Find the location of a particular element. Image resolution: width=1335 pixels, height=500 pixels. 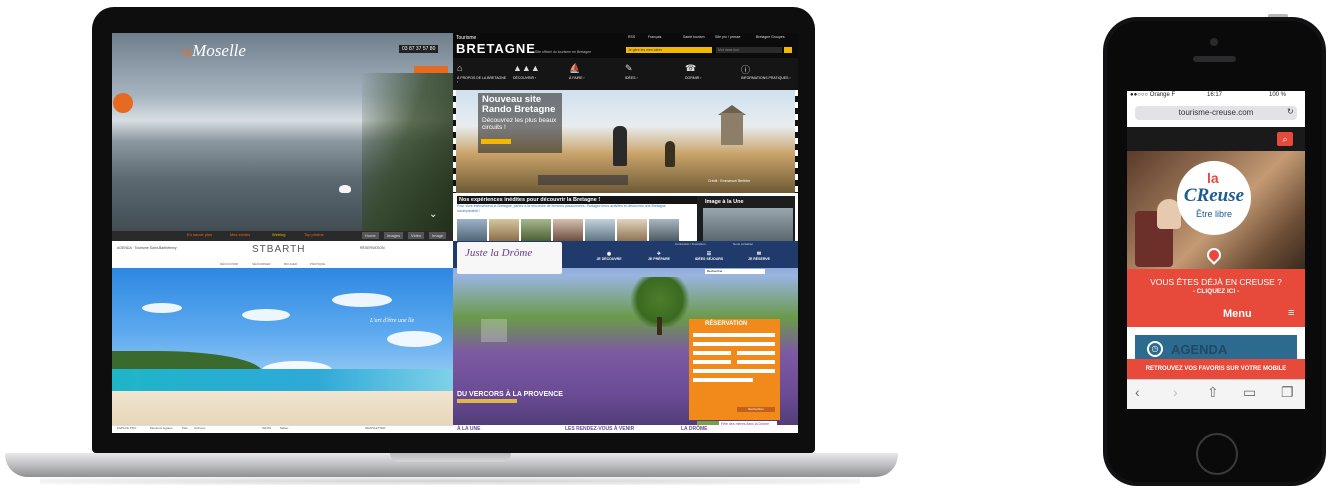

bretagne-nav-item: ⌂ À PROPOS DE LA BRETAGNE › is located at coordinates (482, 73).